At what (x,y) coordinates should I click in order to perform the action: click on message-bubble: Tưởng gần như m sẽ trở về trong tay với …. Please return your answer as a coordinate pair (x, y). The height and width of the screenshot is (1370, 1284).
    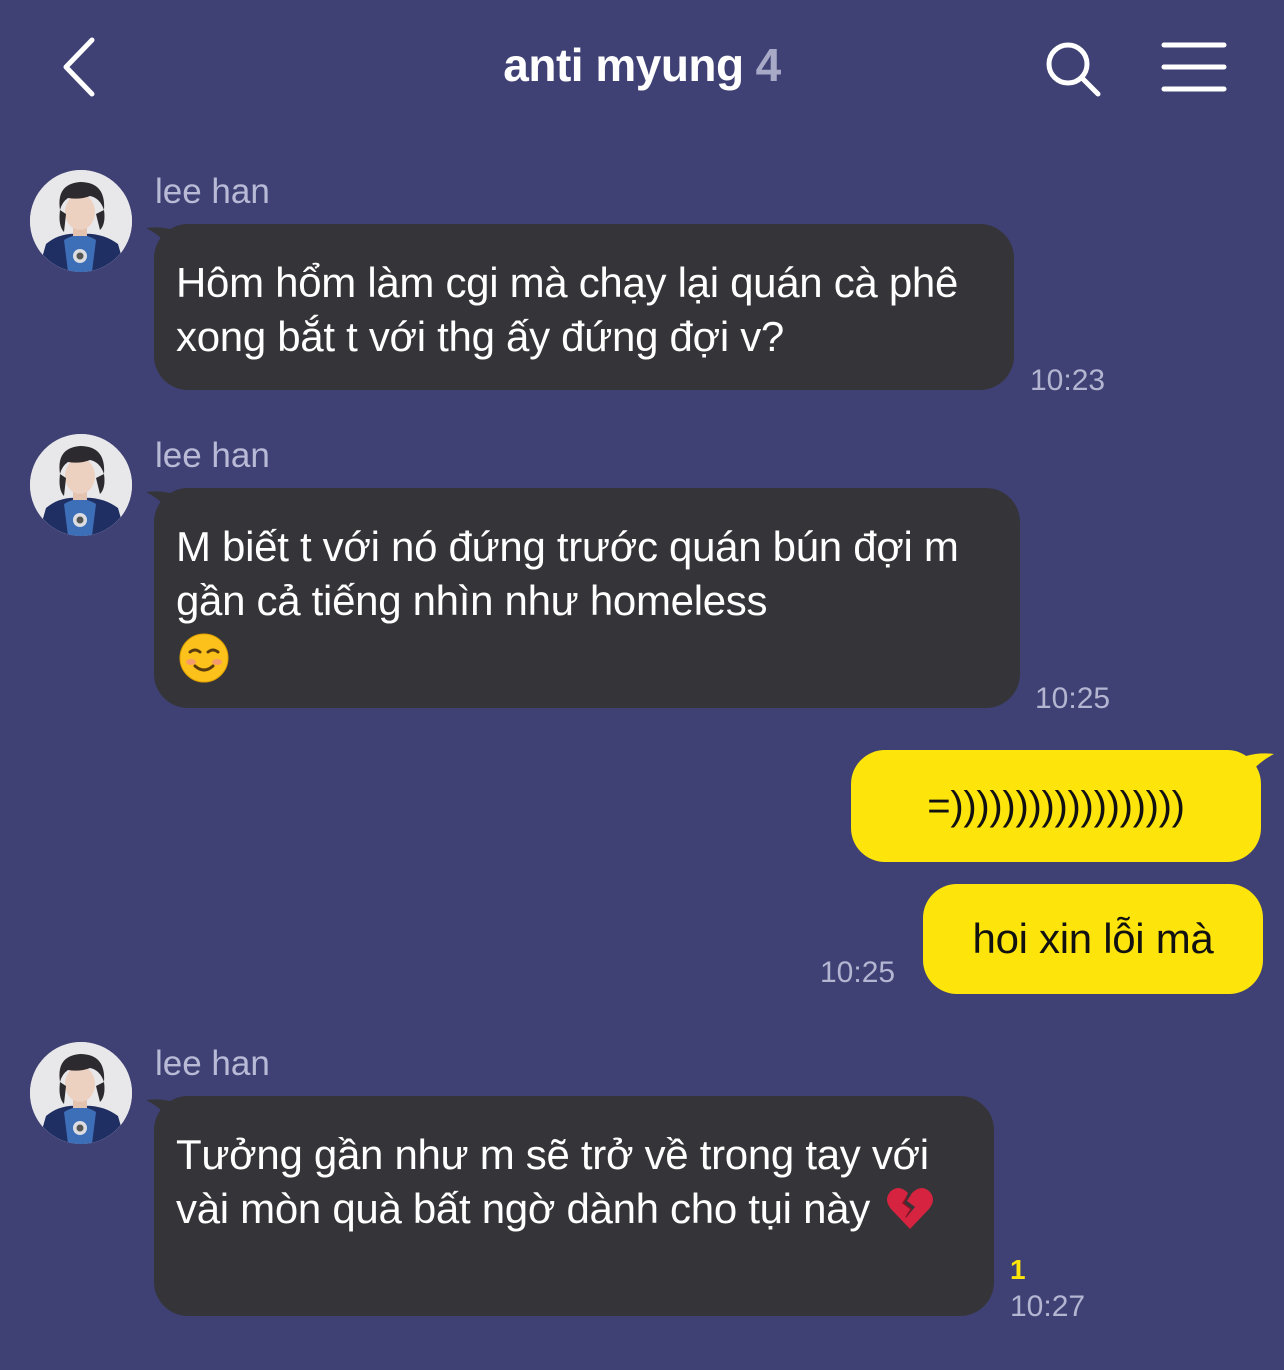
    Looking at the image, I should click on (574, 1206).